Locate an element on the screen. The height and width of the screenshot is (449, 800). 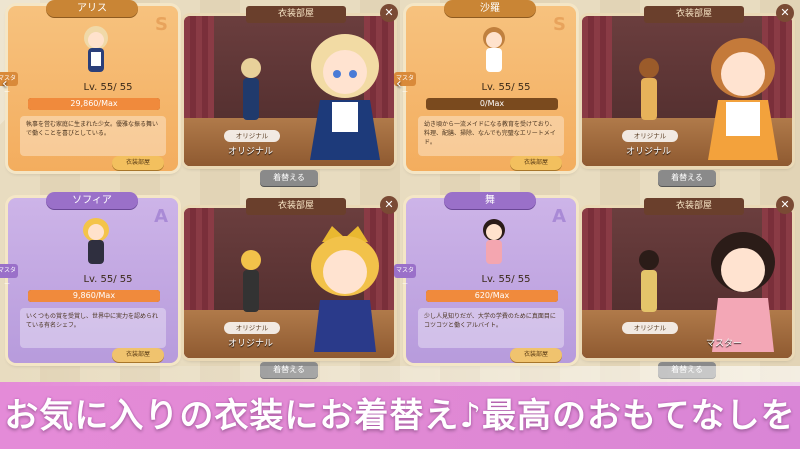
affinity-text: 29,860/Max is located at coordinates (94, 103).